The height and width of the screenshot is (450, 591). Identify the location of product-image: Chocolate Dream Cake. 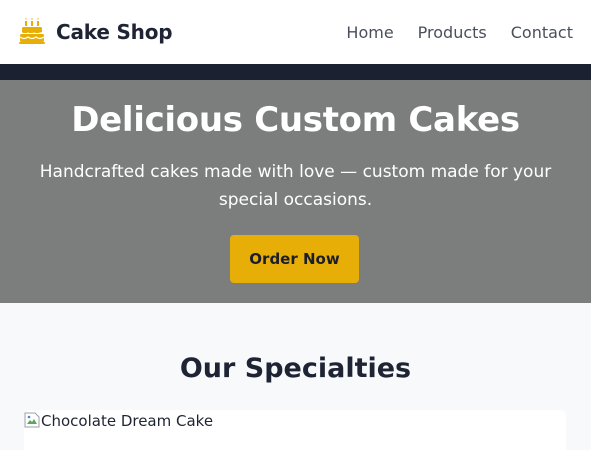
(118, 421).